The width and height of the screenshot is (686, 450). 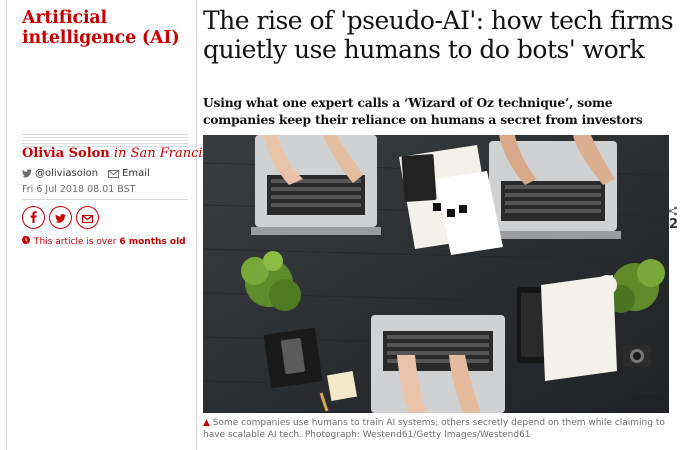 I want to click on article-age-notice: This article is over 6 months old, so click(x=104, y=241).